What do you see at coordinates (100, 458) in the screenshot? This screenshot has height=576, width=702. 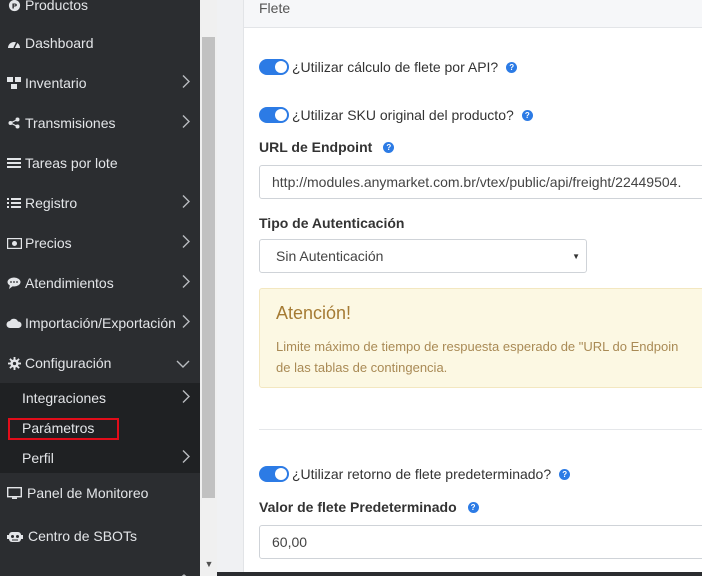 I see `submenu-item-perfil: Perfil` at bounding box center [100, 458].